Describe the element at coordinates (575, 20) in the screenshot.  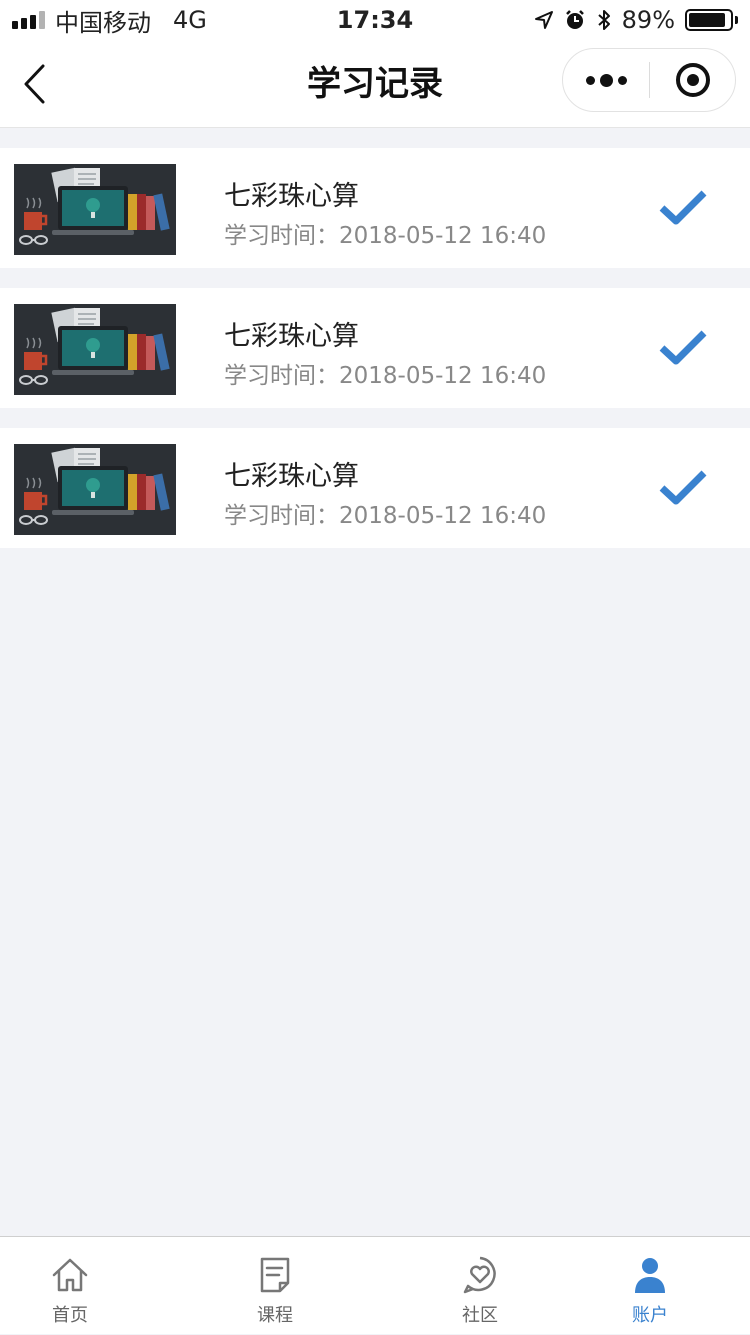
I see `alarm-clock-icon` at that location.